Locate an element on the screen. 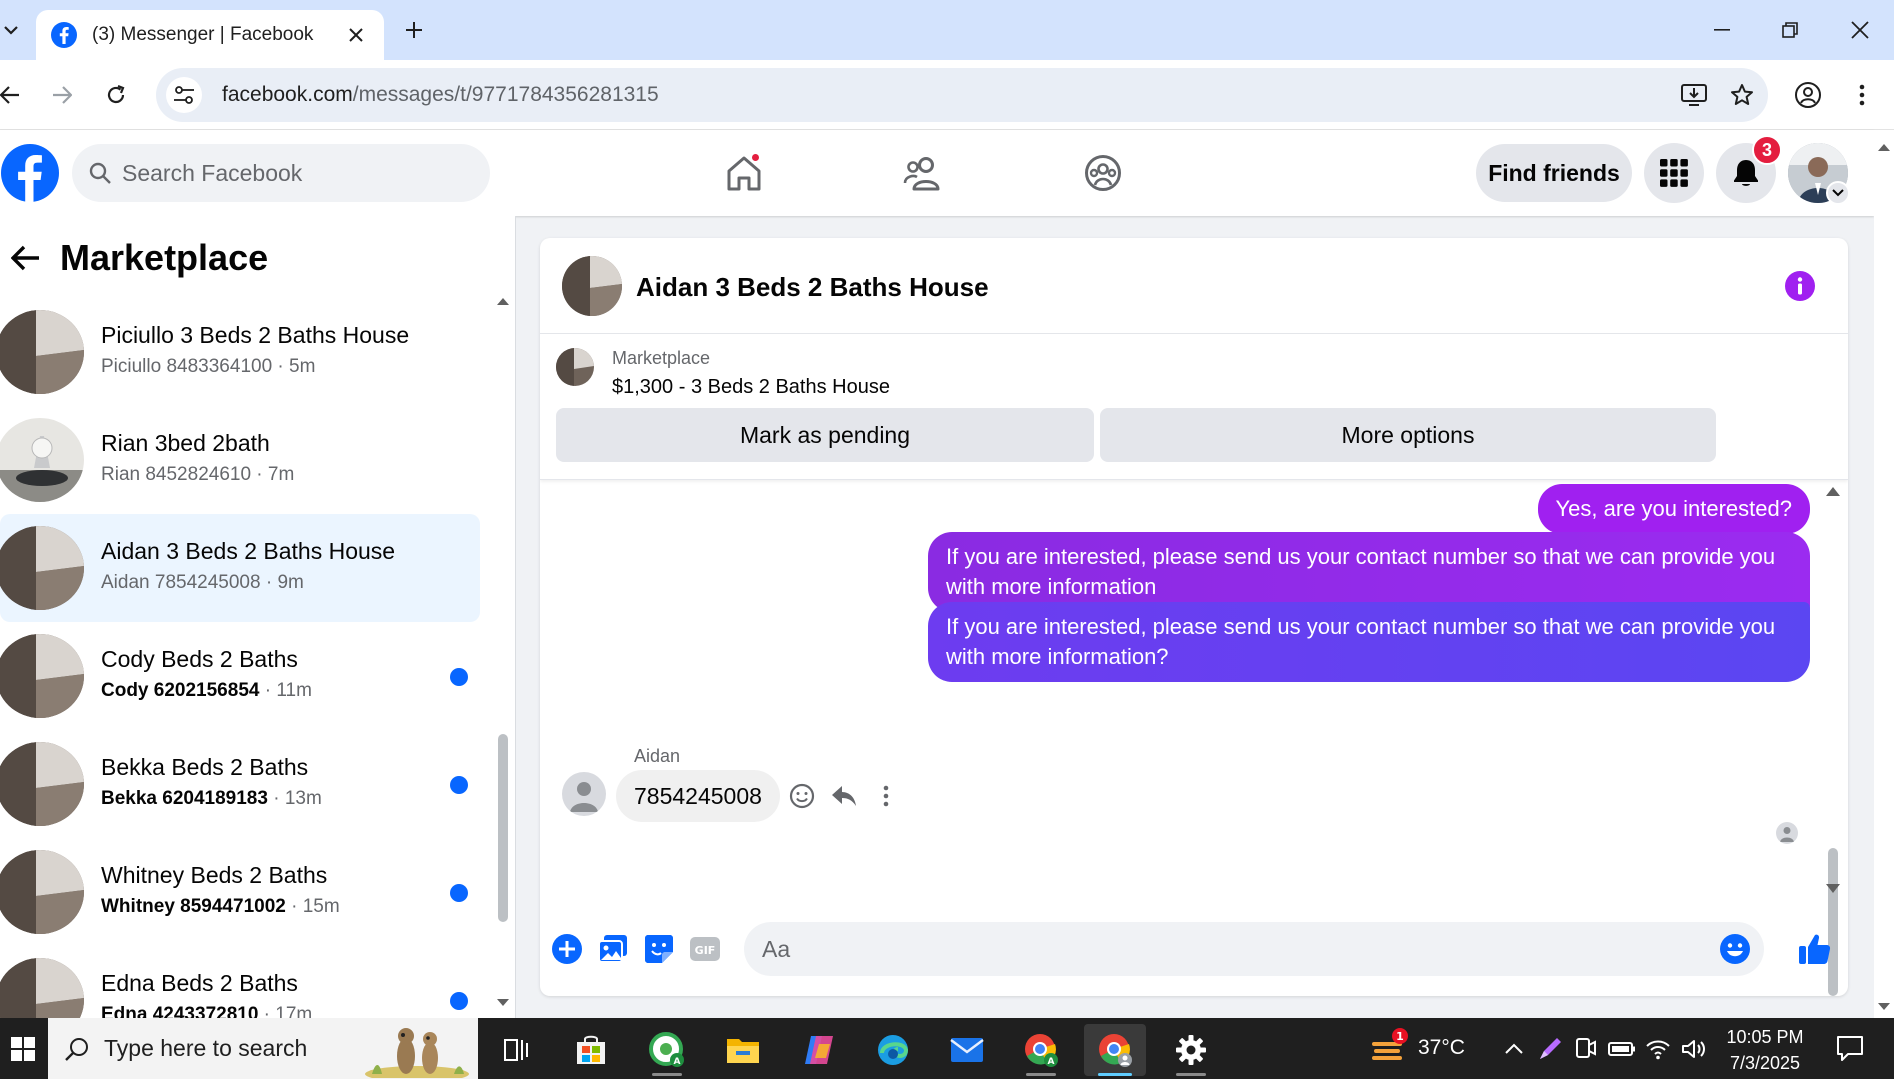 Image resolution: width=1894 pixels, height=1079 pixels. attach-photo-button is located at coordinates (613, 949).